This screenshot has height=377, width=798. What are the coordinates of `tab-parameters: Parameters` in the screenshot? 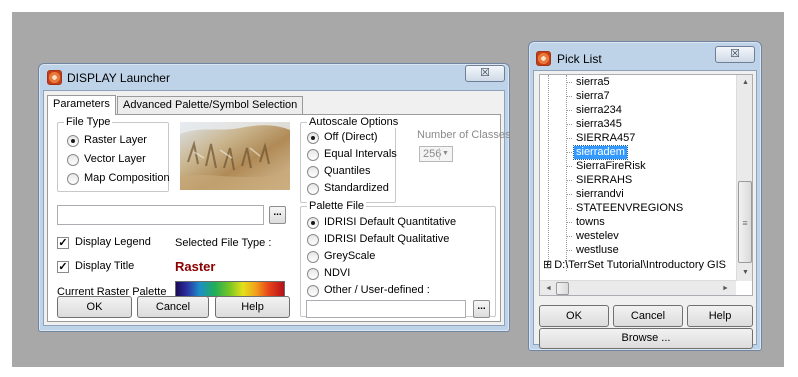 It's located at (81, 105).